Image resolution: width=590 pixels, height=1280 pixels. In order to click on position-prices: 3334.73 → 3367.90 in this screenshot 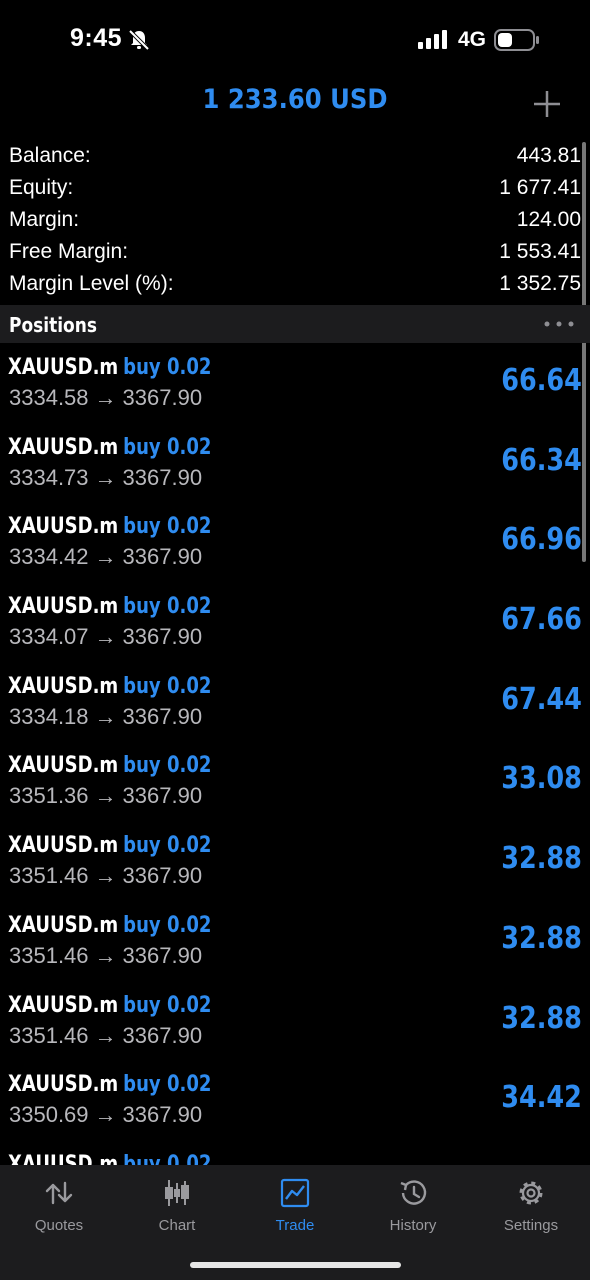, I will do `click(105, 478)`.